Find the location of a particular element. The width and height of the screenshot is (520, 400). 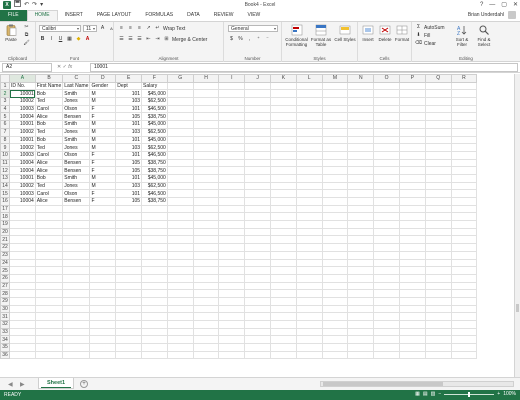

cell-k13 is located at coordinates (283, 178).